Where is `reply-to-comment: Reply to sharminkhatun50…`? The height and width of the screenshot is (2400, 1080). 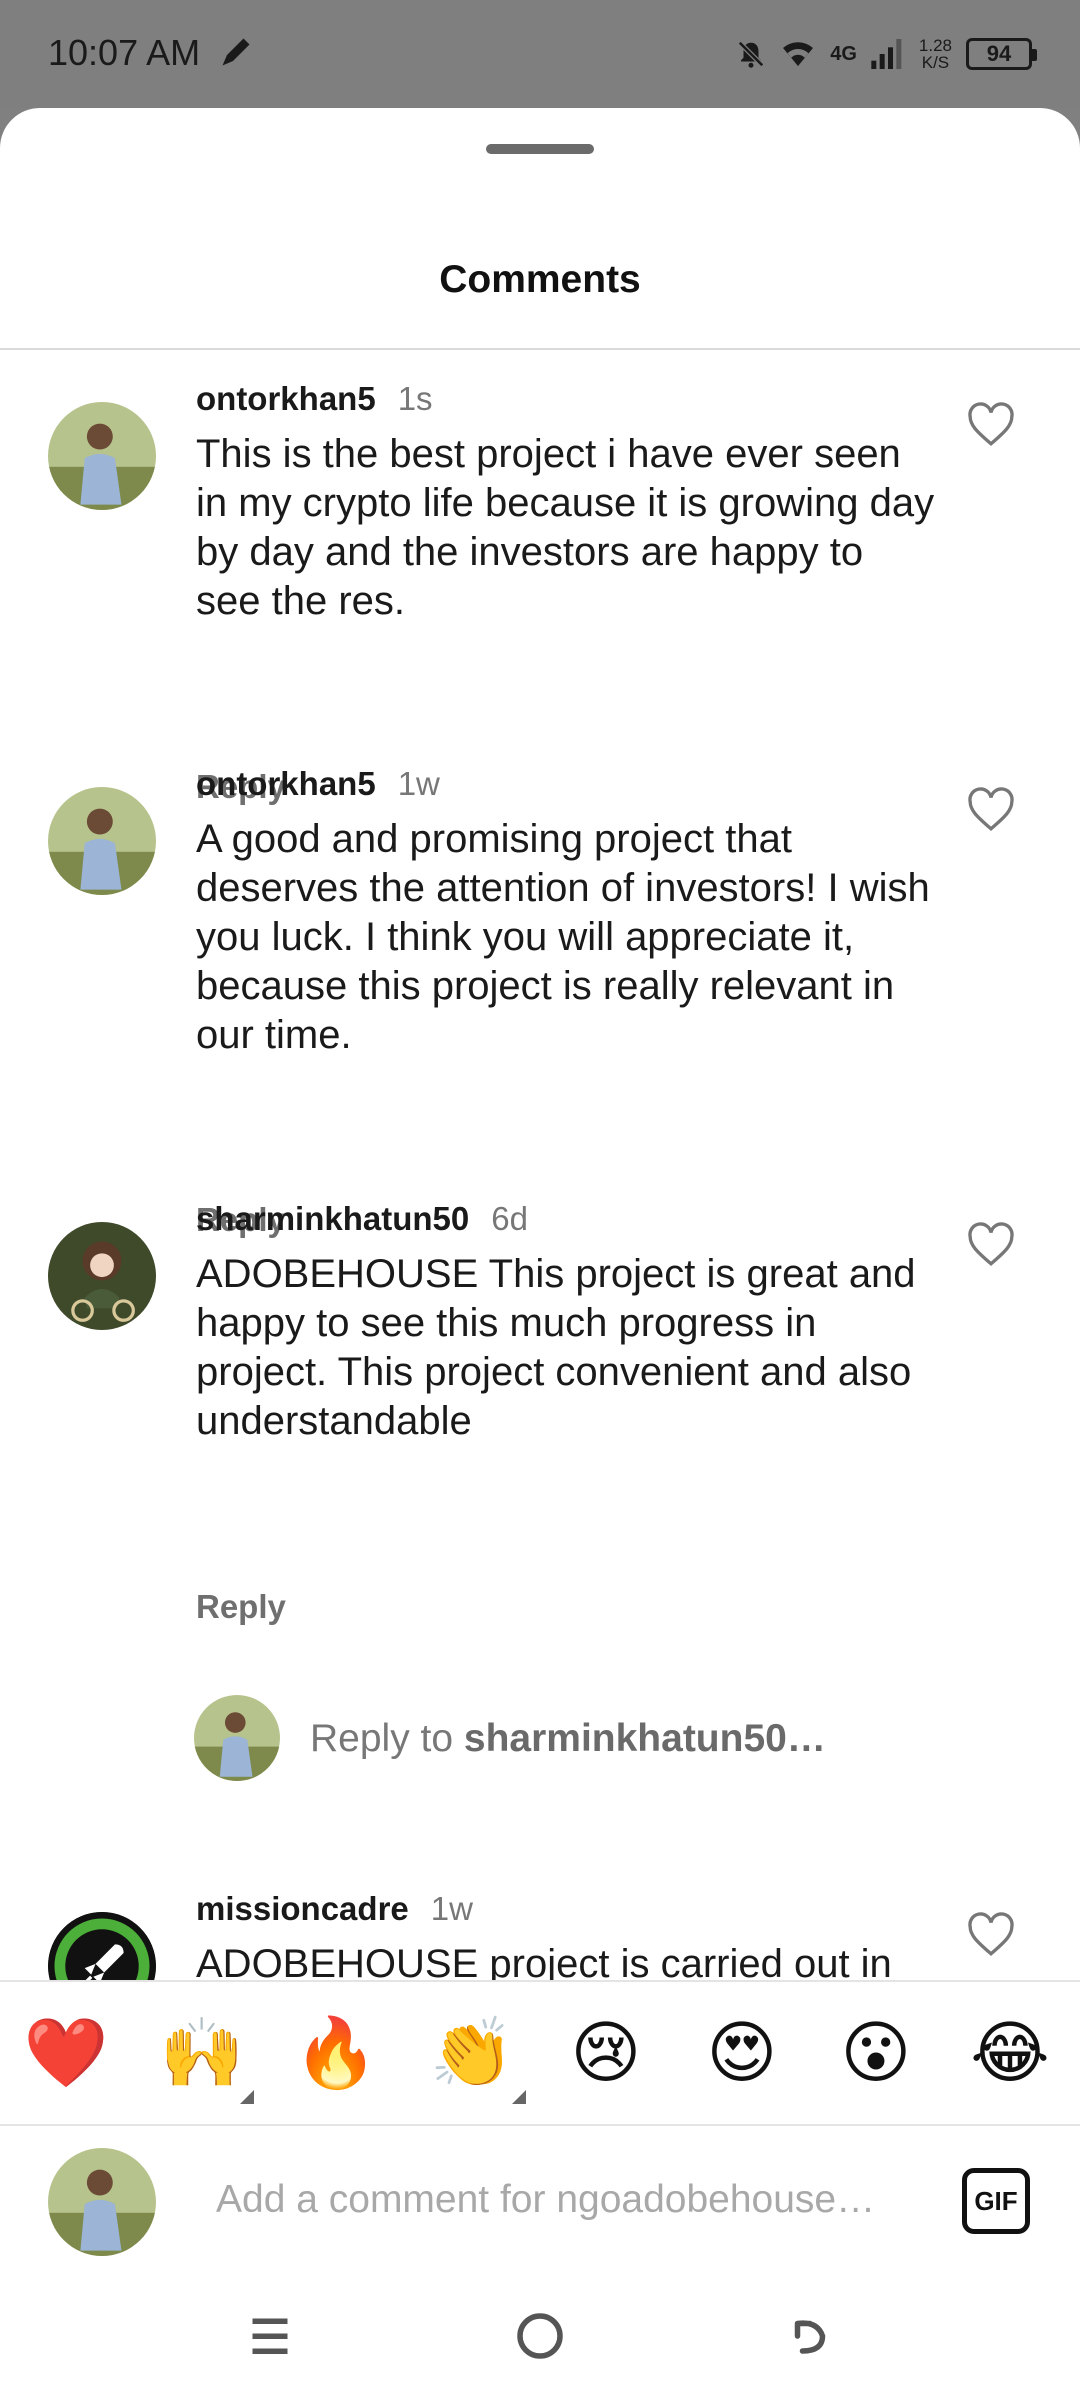
reply-to-comment: Reply to sharminkhatun50… is located at coordinates (624, 1738).